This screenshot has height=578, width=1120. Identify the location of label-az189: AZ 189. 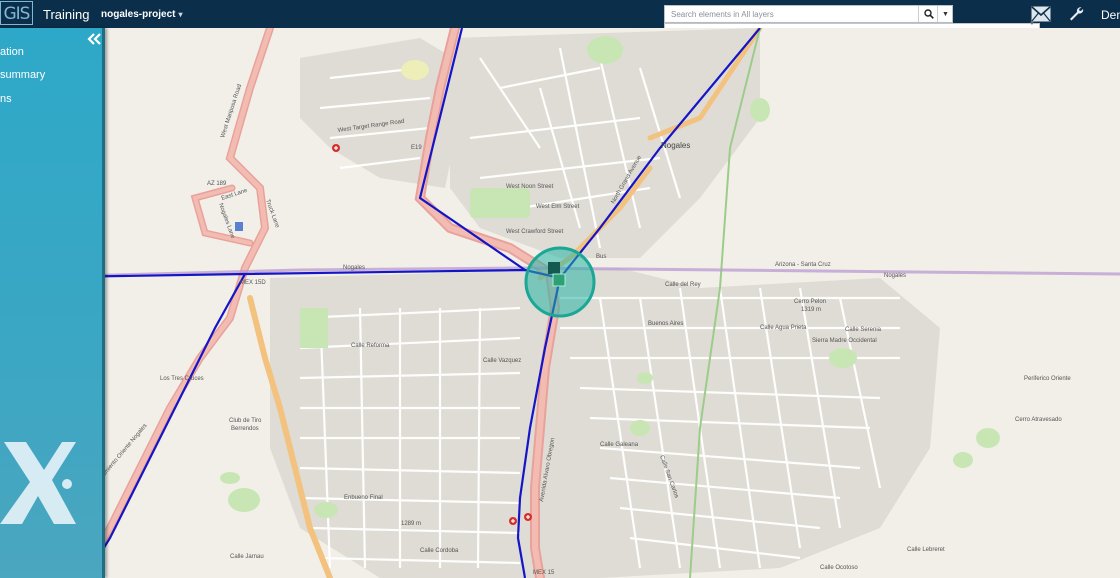
(217, 184).